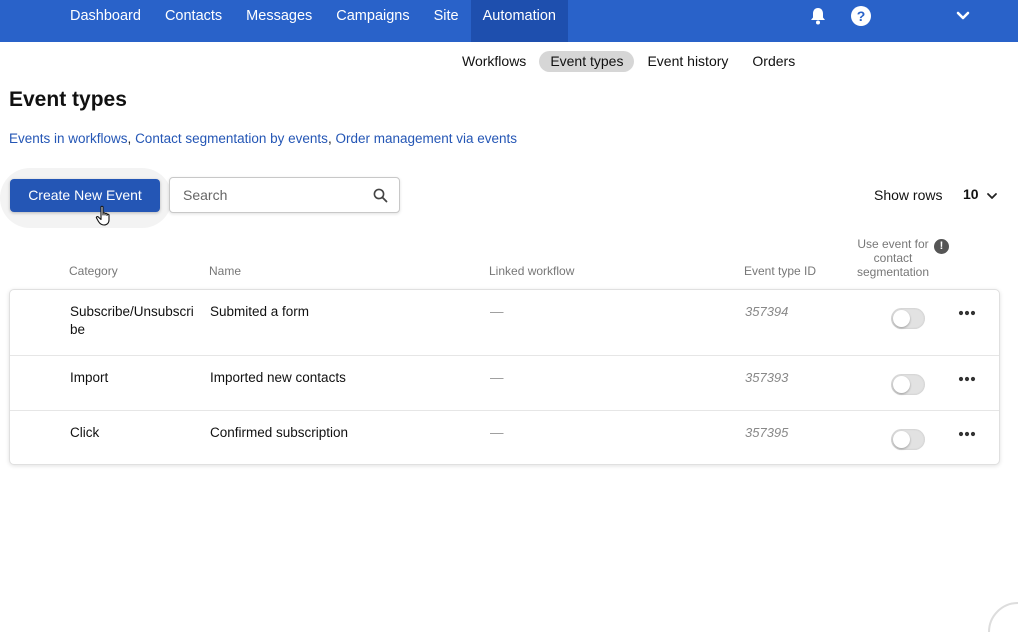 This screenshot has height=632, width=1018. What do you see at coordinates (278, 377) in the screenshot?
I see `cell-name: Imported new contacts` at bounding box center [278, 377].